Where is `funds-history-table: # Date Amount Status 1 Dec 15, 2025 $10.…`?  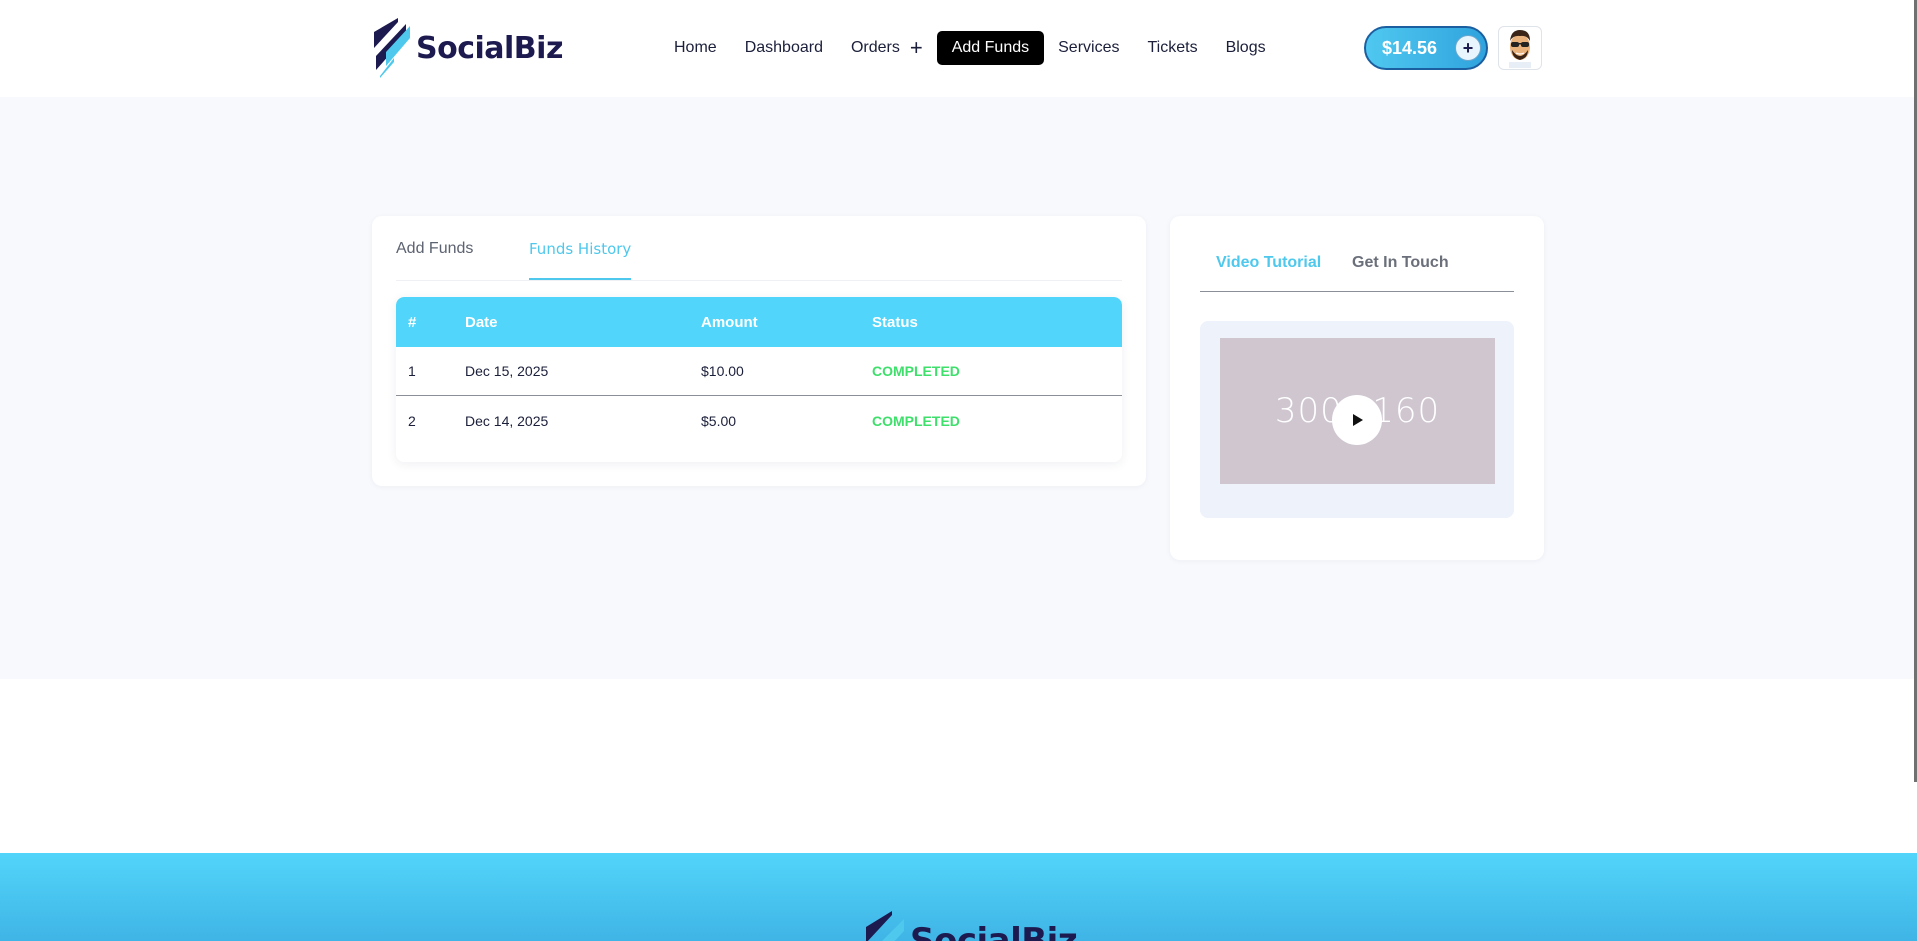
funds-history-table: # Date Amount Status 1 Dec 15, 2025 $10.… is located at coordinates (759, 379).